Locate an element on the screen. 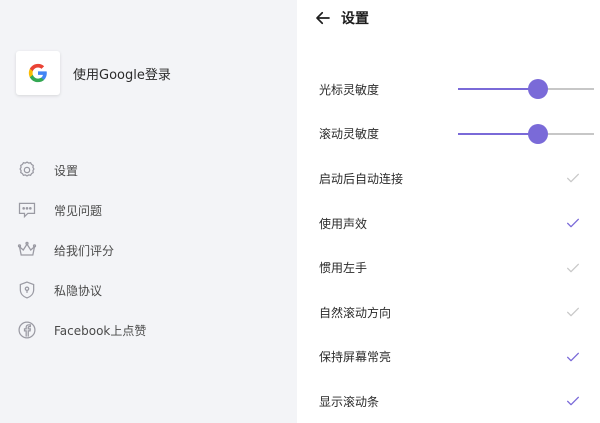  sidebar-item-label: Facebook上点赞 is located at coordinates (100, 330).